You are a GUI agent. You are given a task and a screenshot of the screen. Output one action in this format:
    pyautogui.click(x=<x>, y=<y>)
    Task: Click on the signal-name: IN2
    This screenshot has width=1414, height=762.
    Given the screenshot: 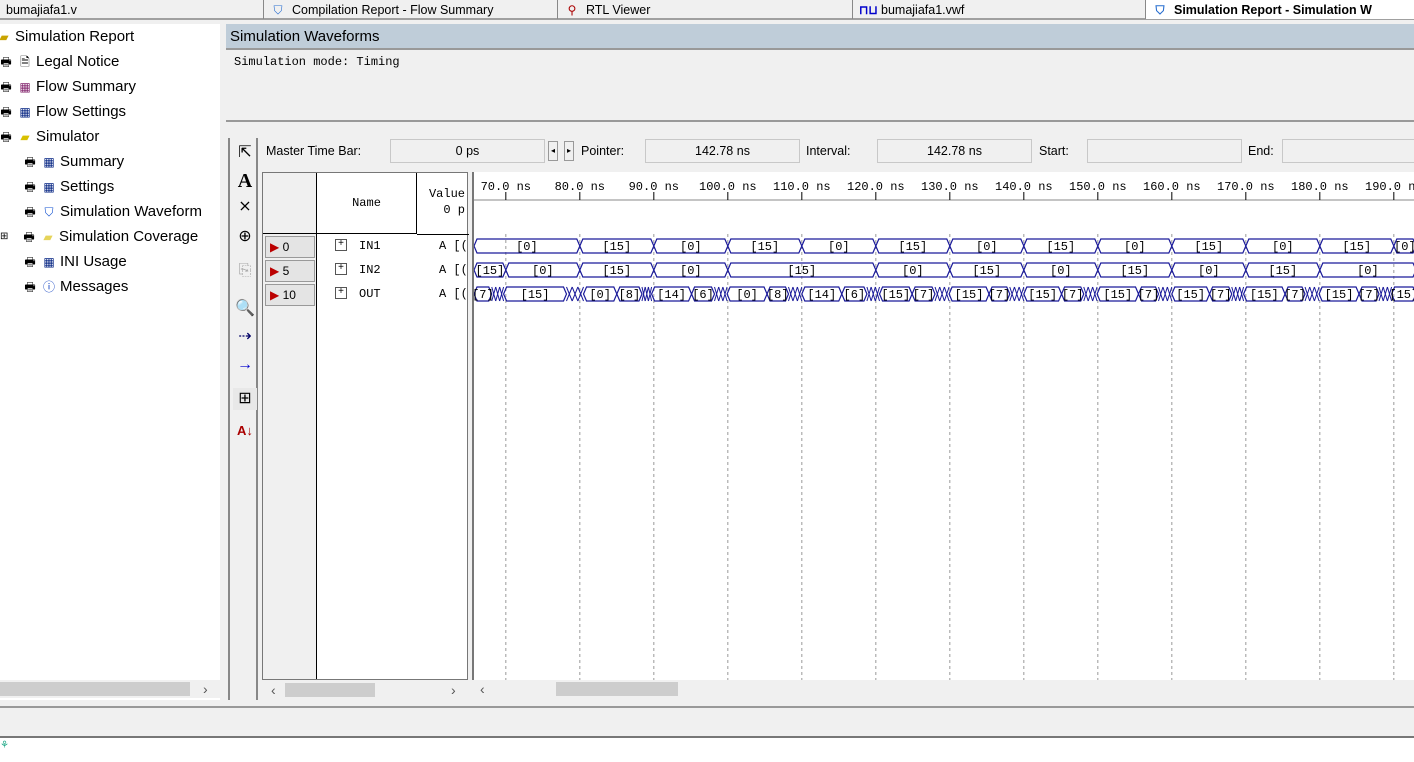 What is the action you would take?
    pyautogui.click(x=370, y=270)
    